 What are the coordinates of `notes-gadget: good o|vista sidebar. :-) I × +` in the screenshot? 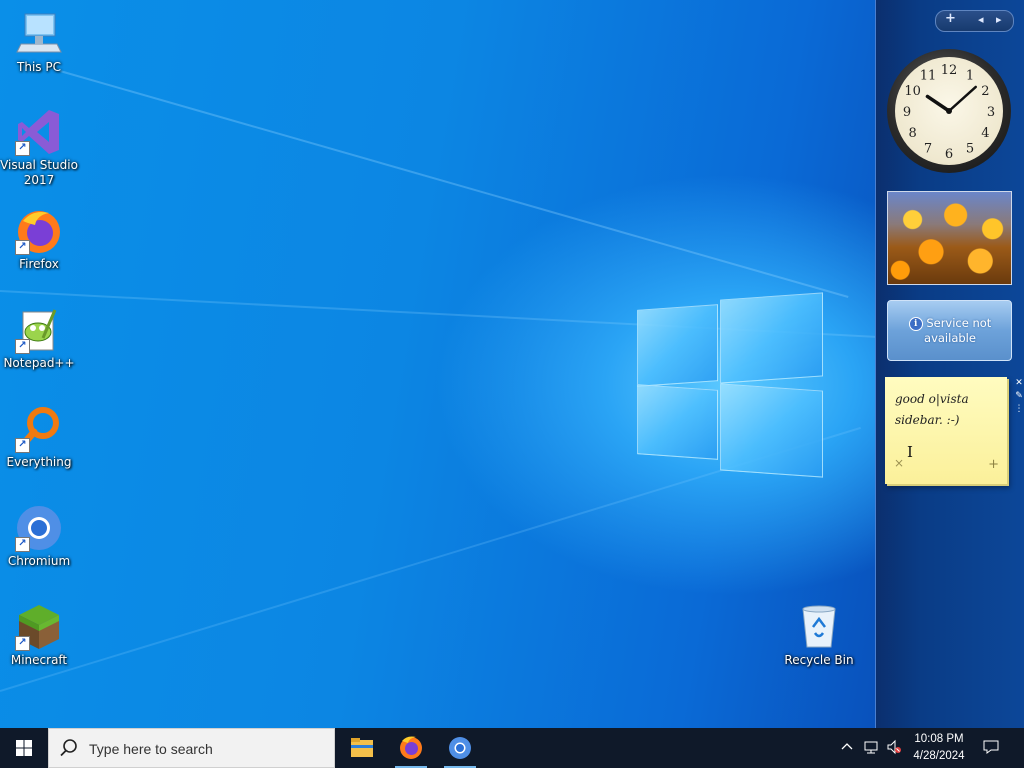 It's located at (946, 430).